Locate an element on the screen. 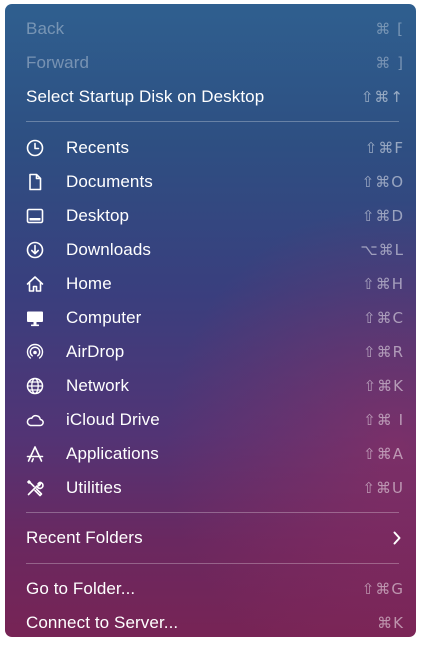  menu-item-back: Back ⌘ [ is located at coordinates (210, 29).